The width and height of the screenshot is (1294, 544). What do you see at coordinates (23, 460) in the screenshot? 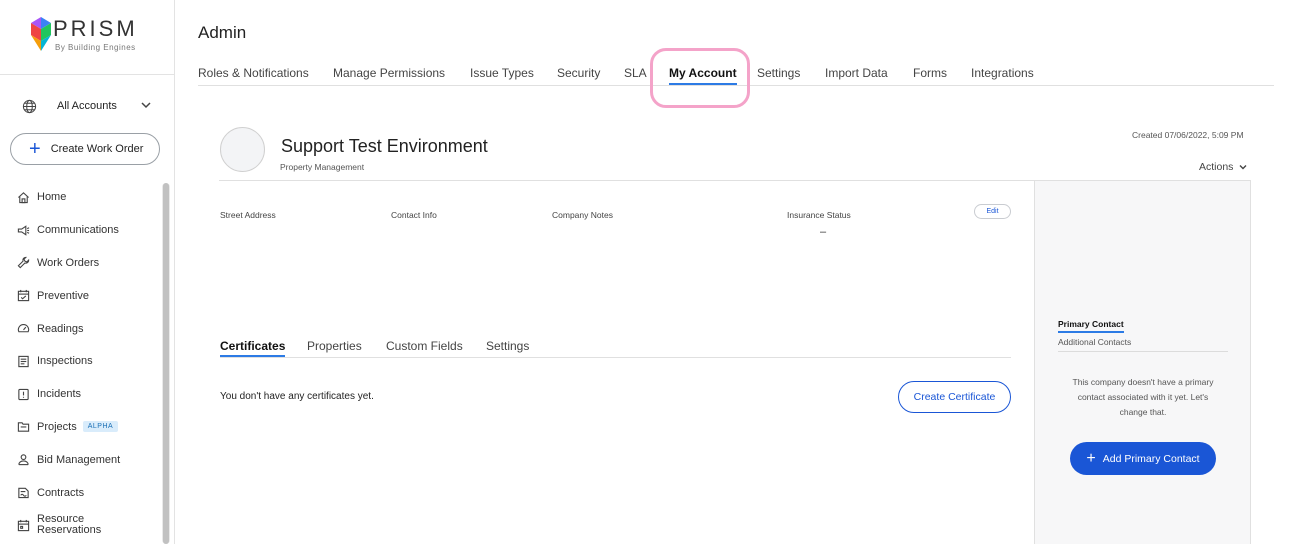
I see `user-icon` at bounding box center [23, 460].